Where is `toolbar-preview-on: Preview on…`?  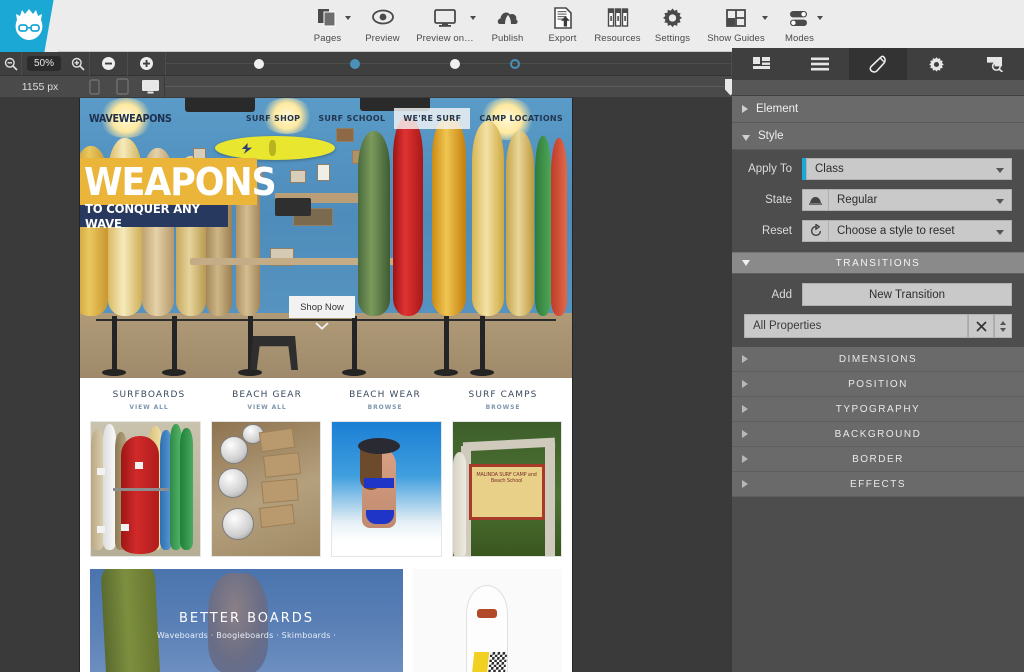
toolbar-preview-on: Preview on… is located at coordinates (445, 26).